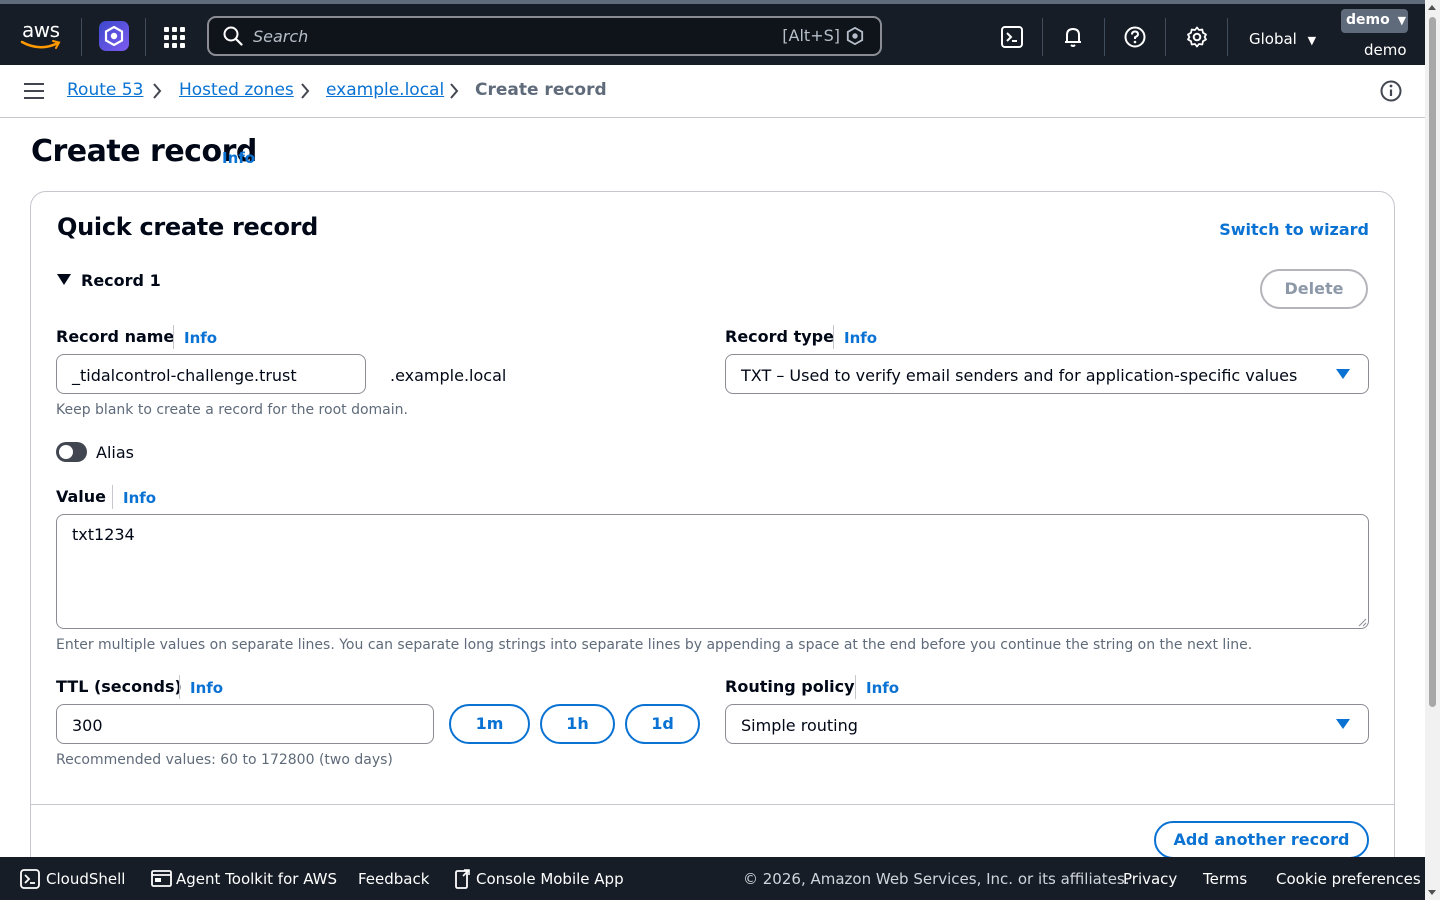 Image resolution: width=1440 pixels, height=900 pixels. What do you see at coordinates (860, 338) in the screenshot?
I see `record-type-info-link: Info` at bounding box center [860, 338].